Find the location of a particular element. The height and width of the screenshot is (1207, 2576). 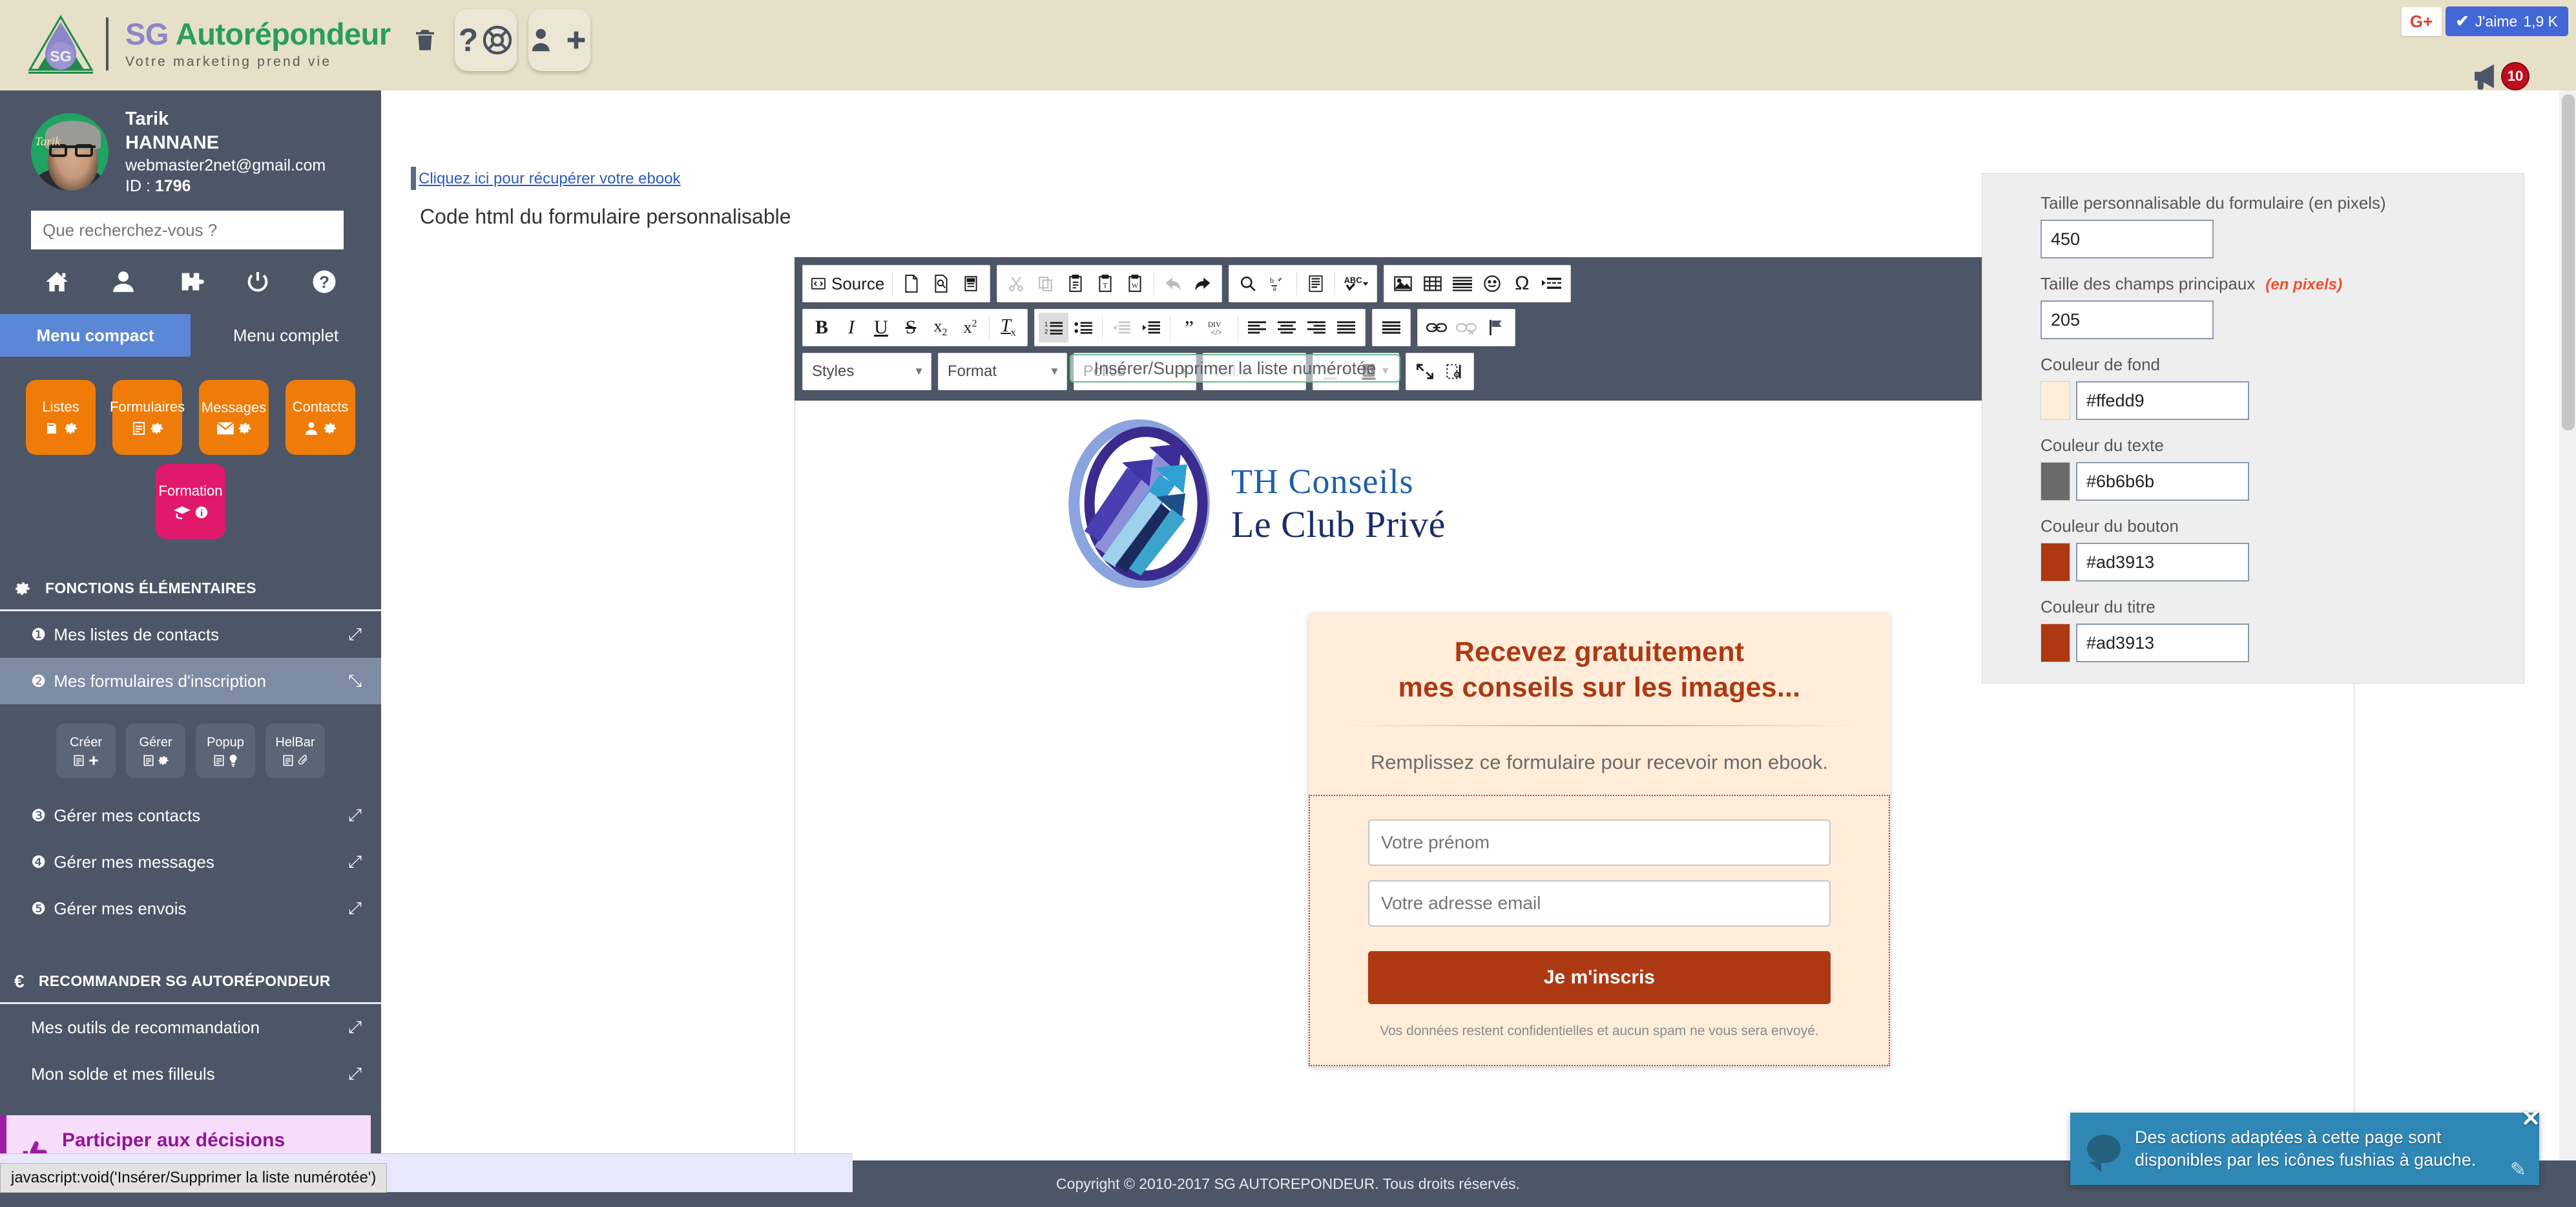

tab-menu-compact: Menu compact is located at coordinates (95, 335).